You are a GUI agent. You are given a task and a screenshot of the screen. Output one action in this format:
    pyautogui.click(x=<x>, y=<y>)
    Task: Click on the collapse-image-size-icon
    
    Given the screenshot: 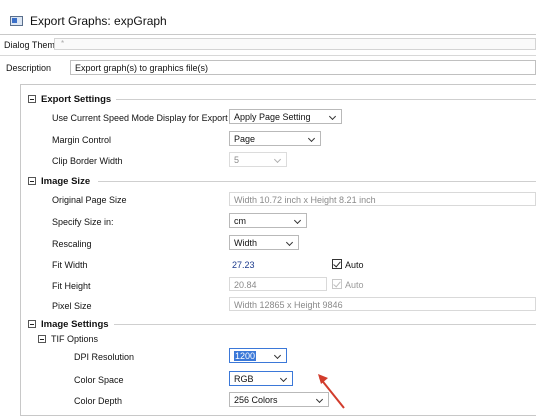 What is the action you would take?
    pyautogui.click(x=32, y=181)
    